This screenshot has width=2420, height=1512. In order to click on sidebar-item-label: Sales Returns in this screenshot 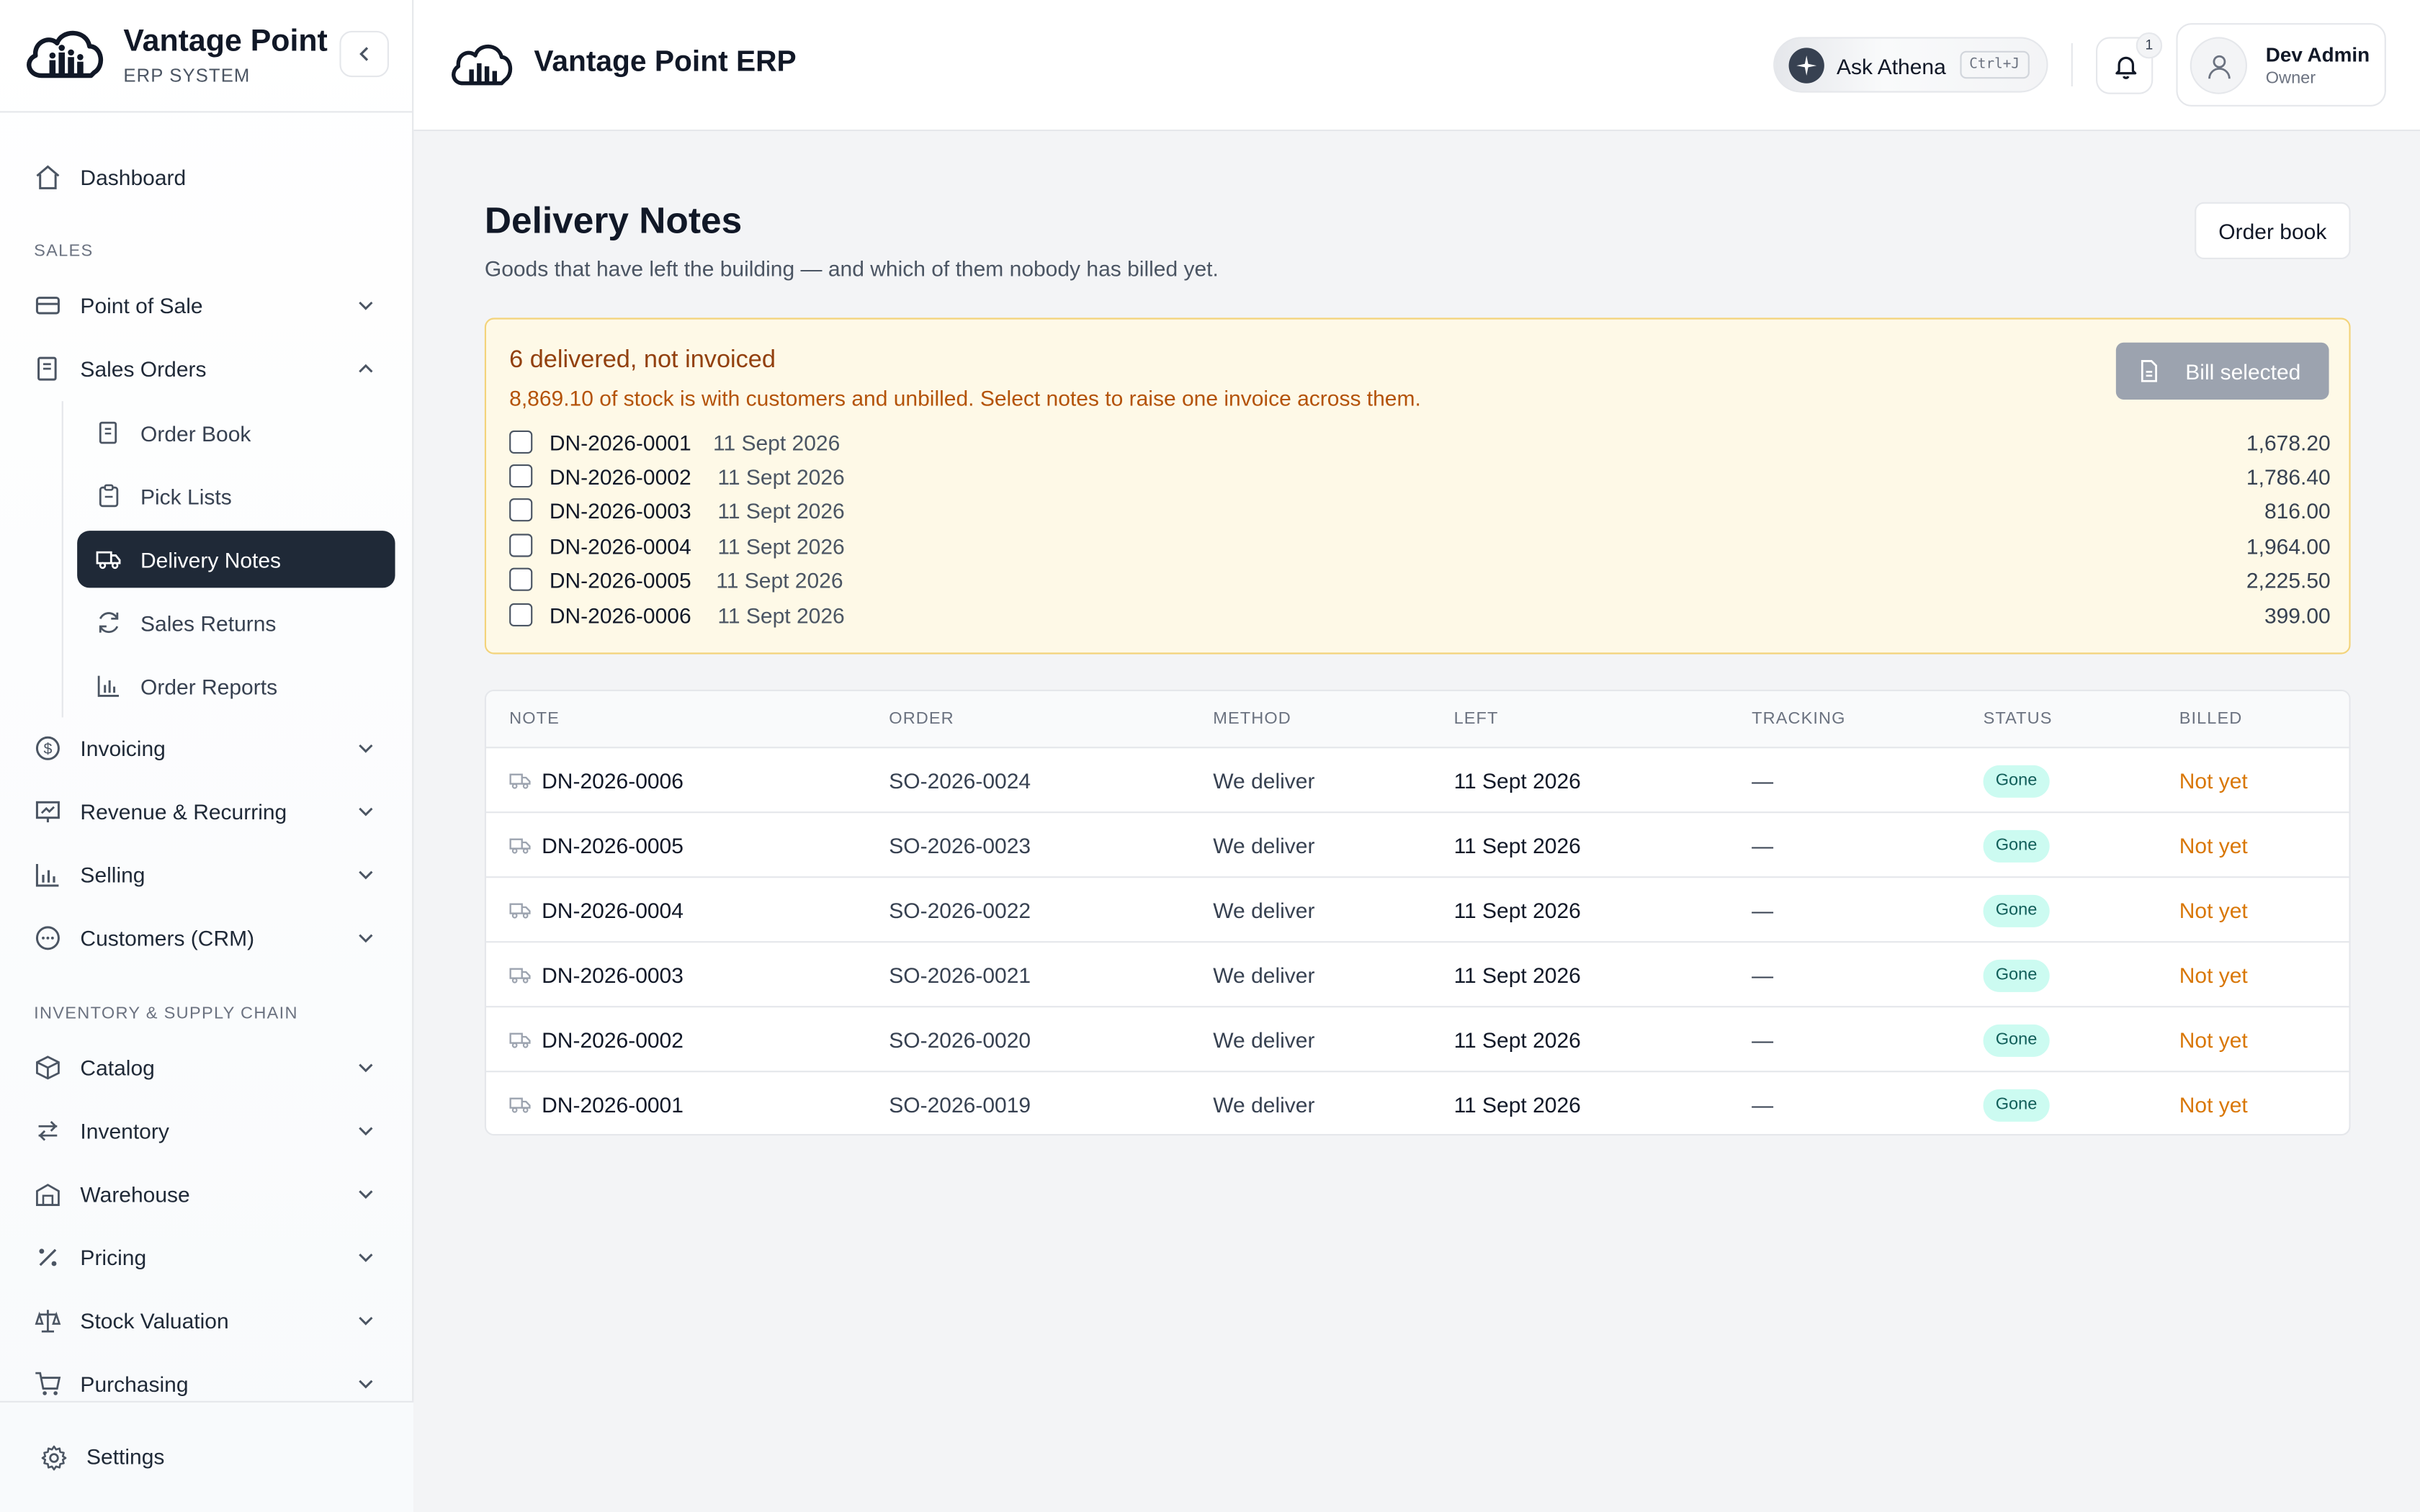, I will do `click(208, 622)`.